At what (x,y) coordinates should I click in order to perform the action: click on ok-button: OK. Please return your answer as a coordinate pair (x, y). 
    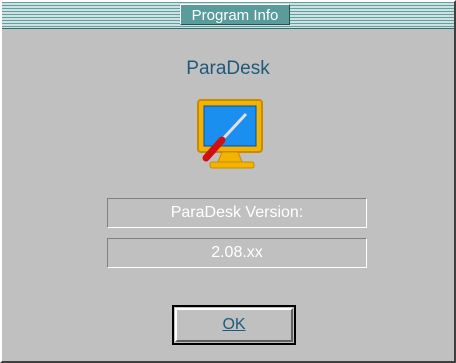
    Looking at the image, I should click on (234, 325).